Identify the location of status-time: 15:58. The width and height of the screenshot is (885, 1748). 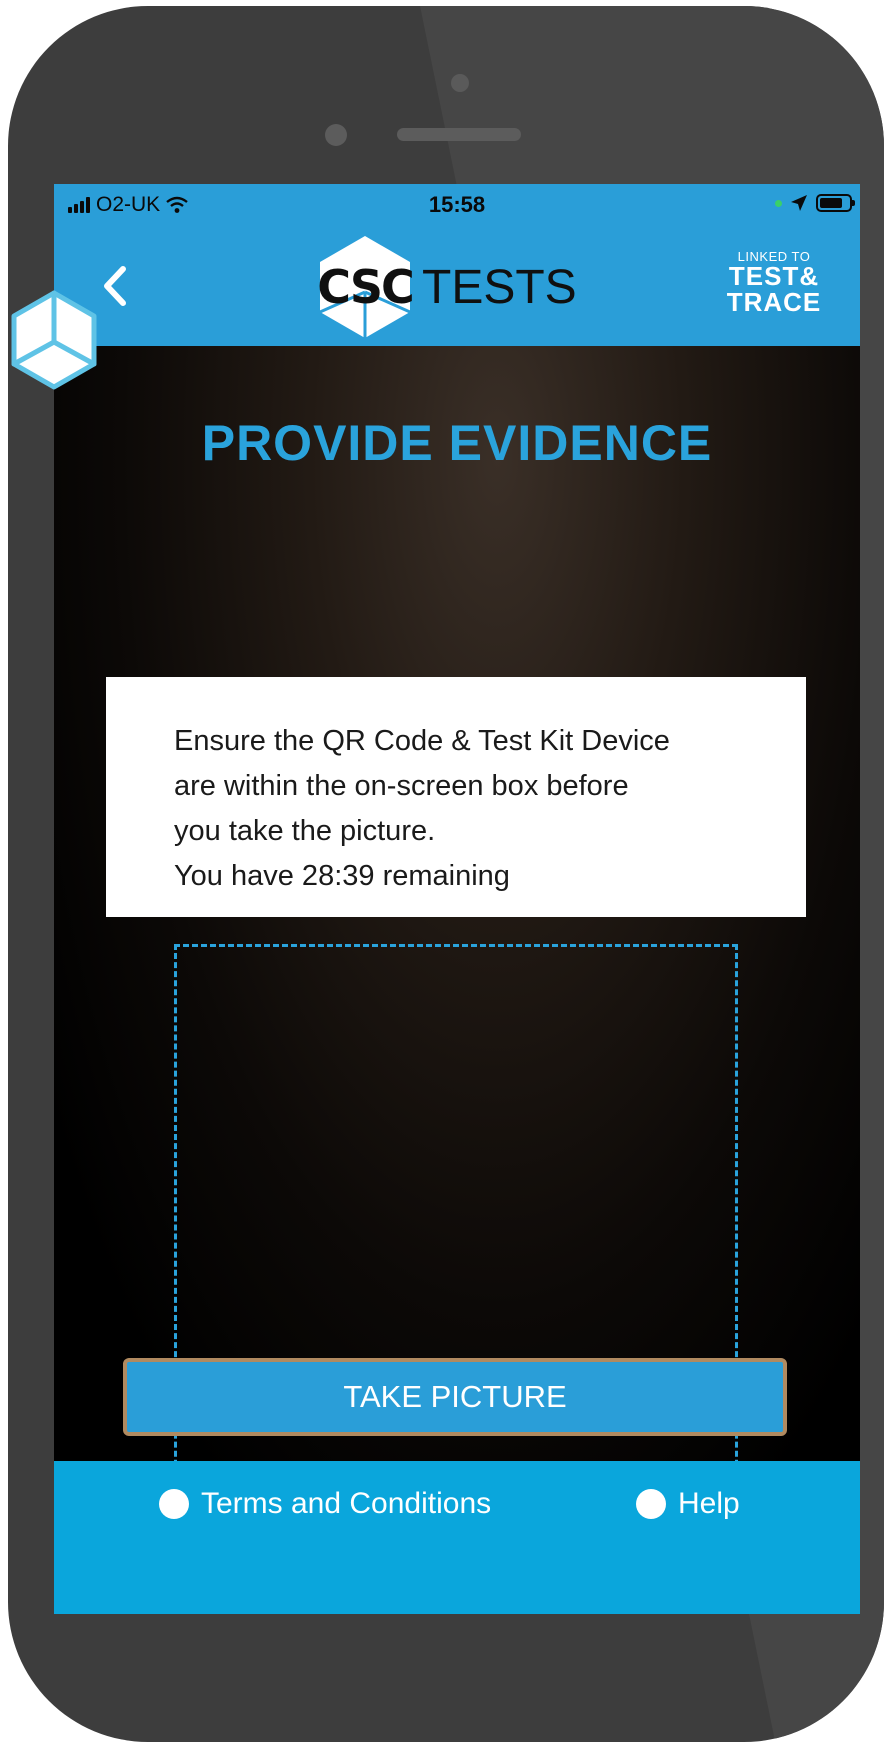
(457, 204).